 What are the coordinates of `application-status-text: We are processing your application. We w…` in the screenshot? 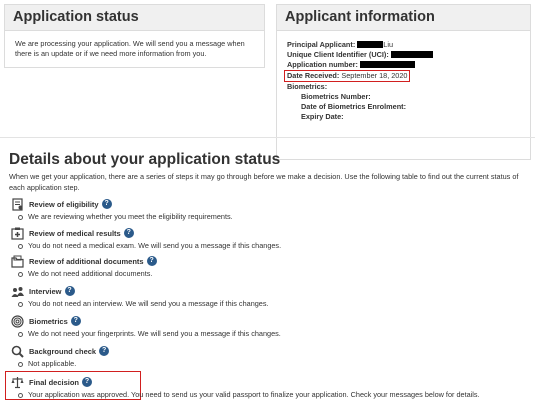 It's located at (130, 48).